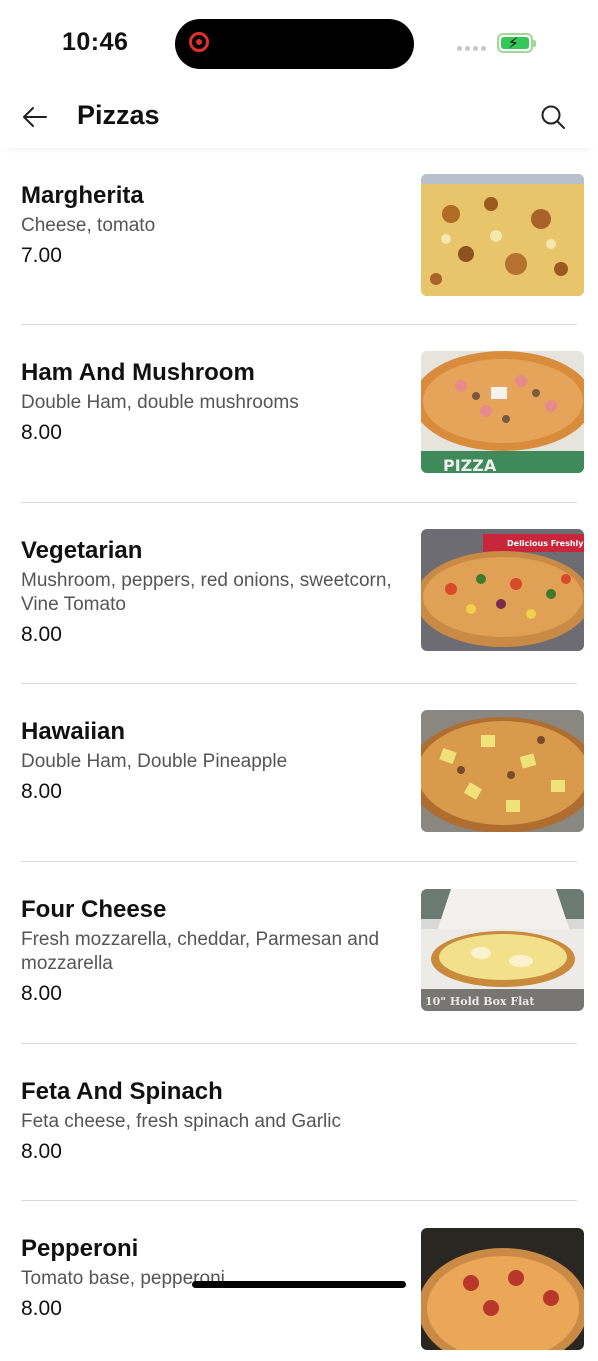 Image resolution: width=598 pixels, height=1361 pixels. Describe the element at coordinates (88, 225) in the screenshot. I see `item-description: Cheese, tomato` at that location.